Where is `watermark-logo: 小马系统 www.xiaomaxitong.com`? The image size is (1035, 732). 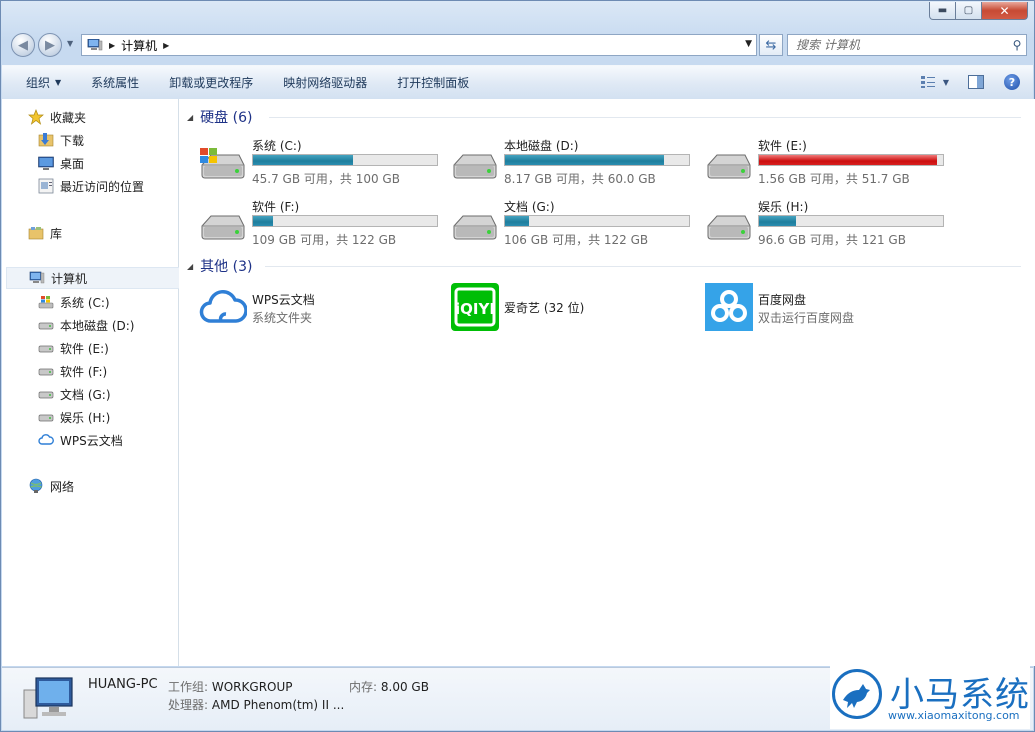
watermark-logo: 小马系统 www.xiaomaxitong.com is located at coordinates (930, 697).